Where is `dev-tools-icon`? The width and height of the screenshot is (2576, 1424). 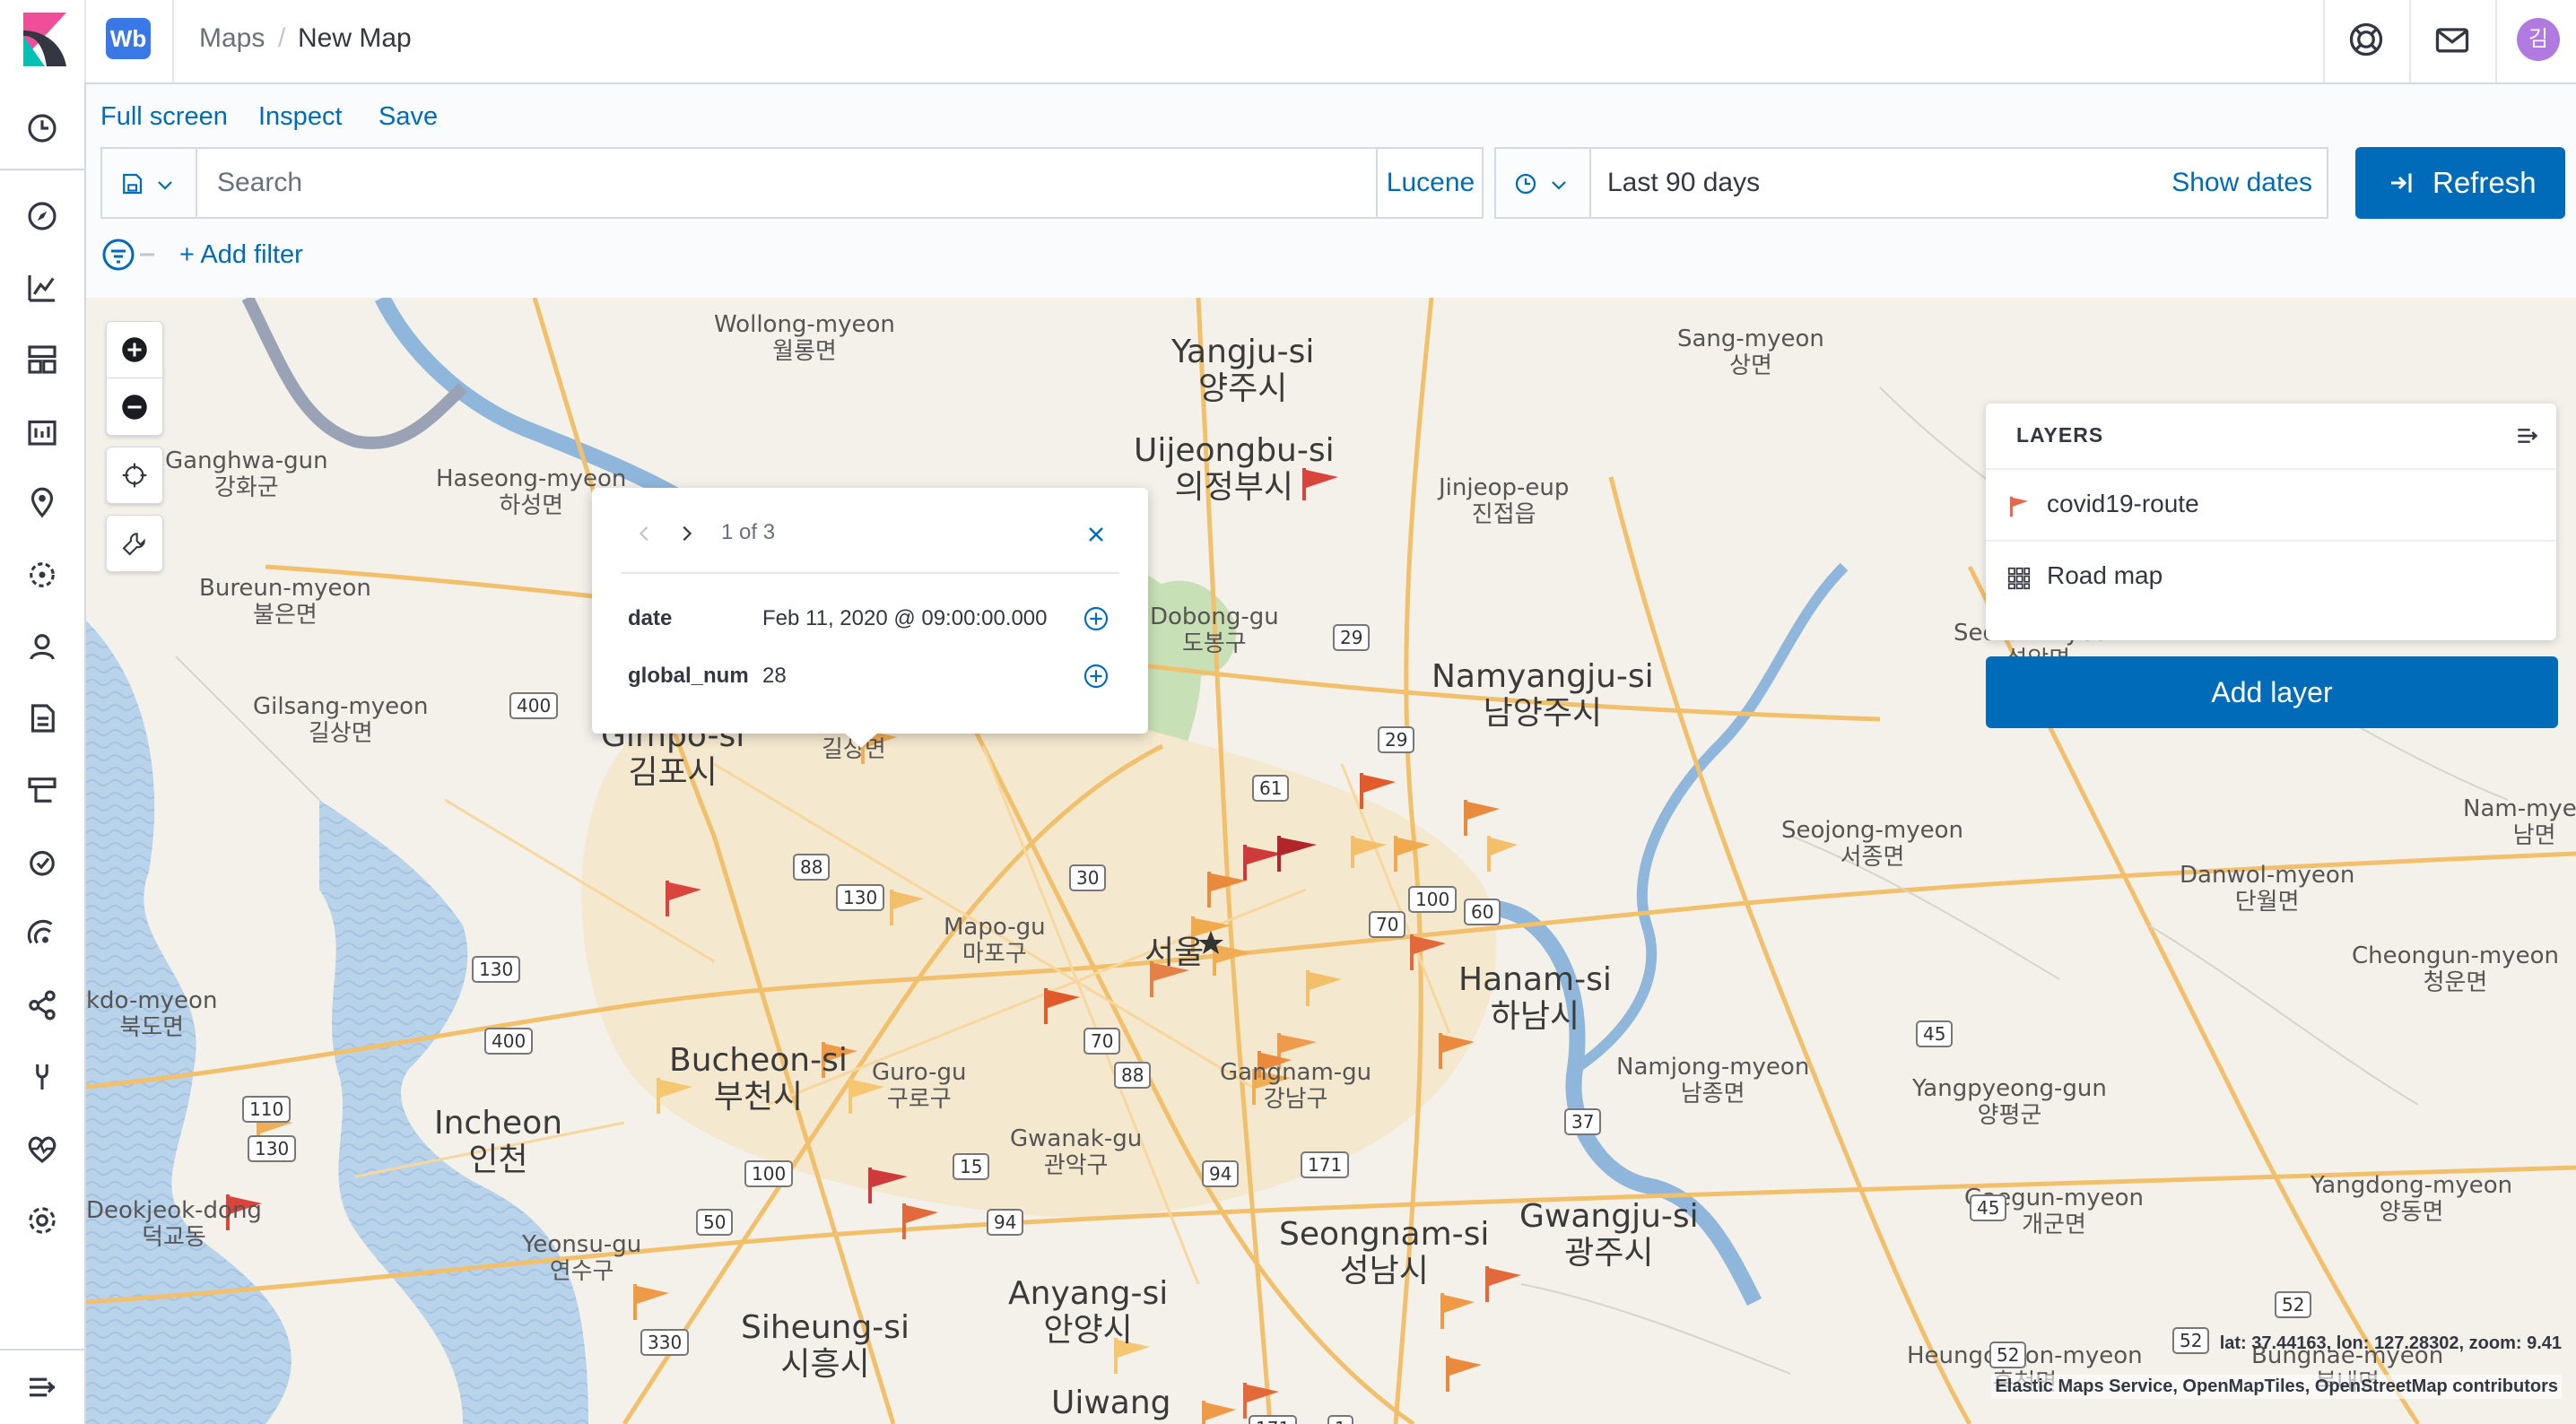
dev-tools-icon is located at coordinates (42, 1077).